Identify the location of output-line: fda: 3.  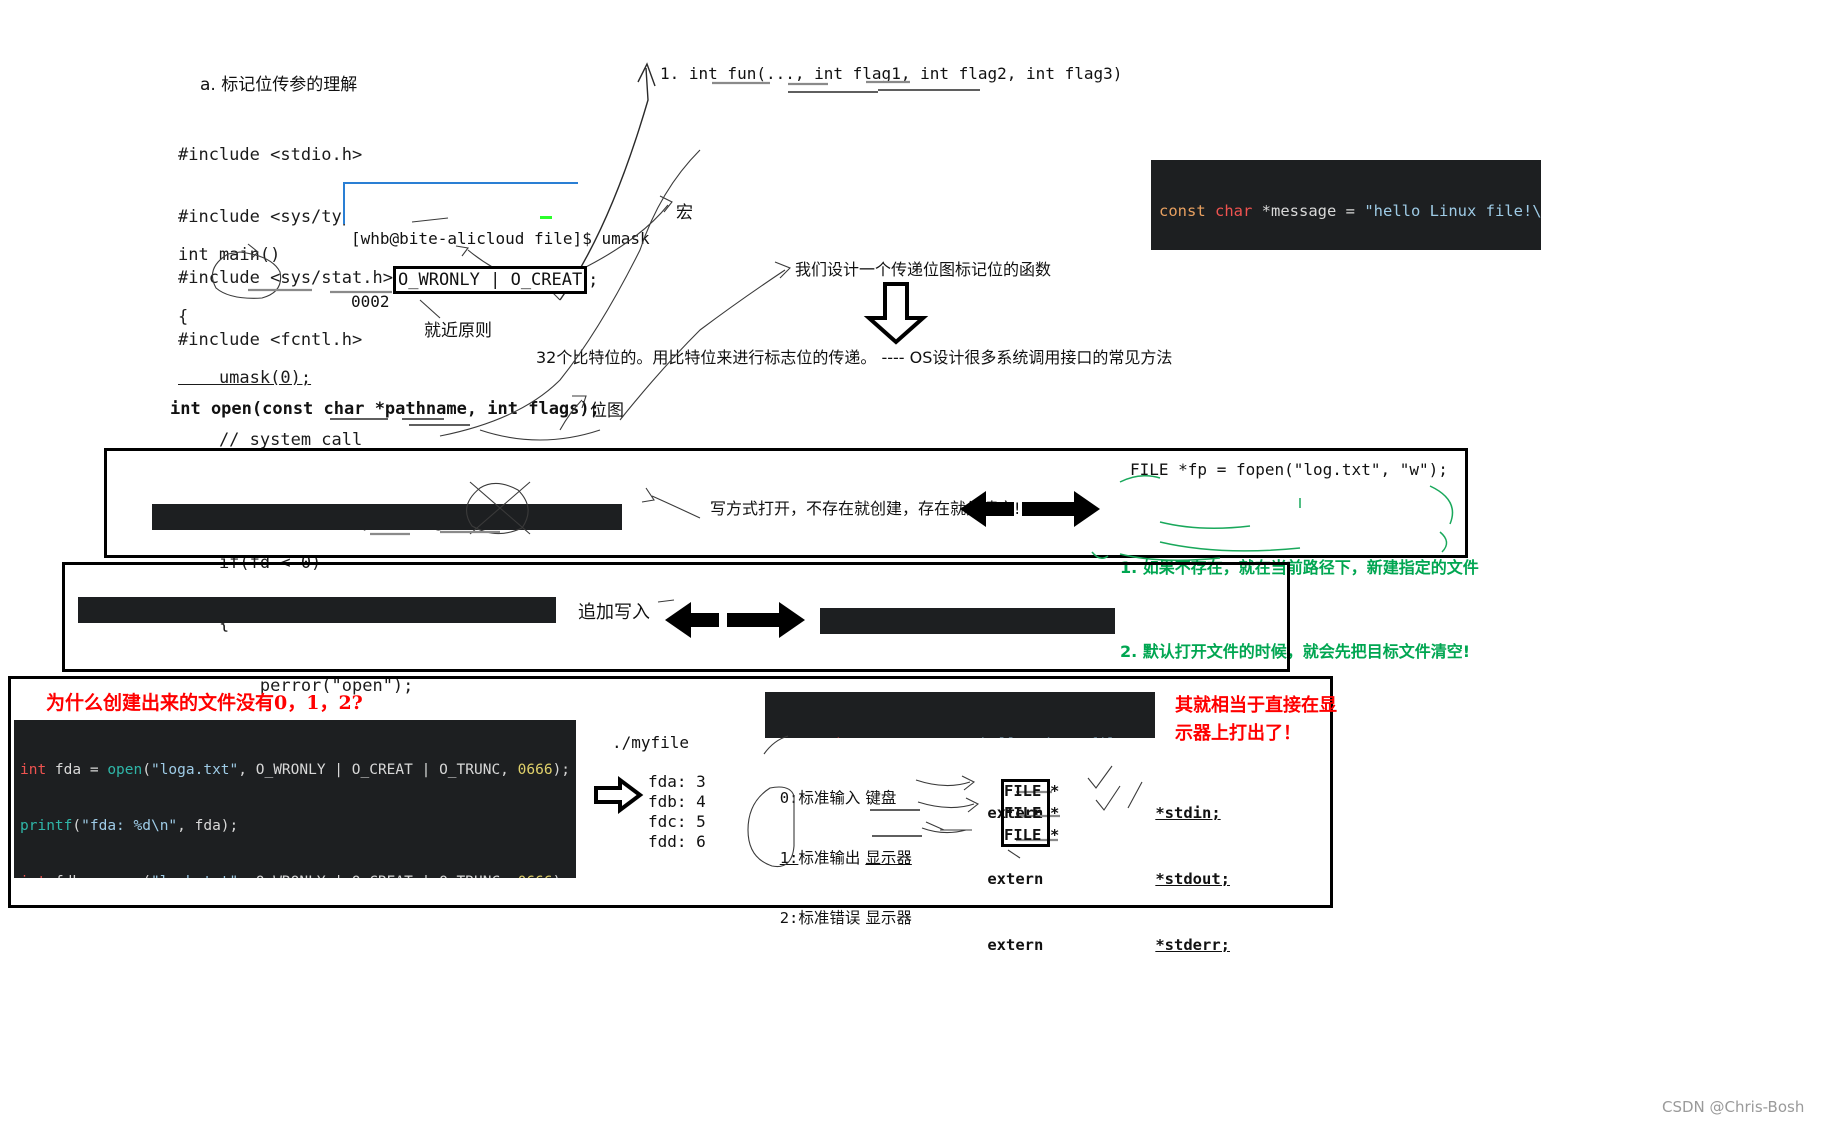
(677, 781).